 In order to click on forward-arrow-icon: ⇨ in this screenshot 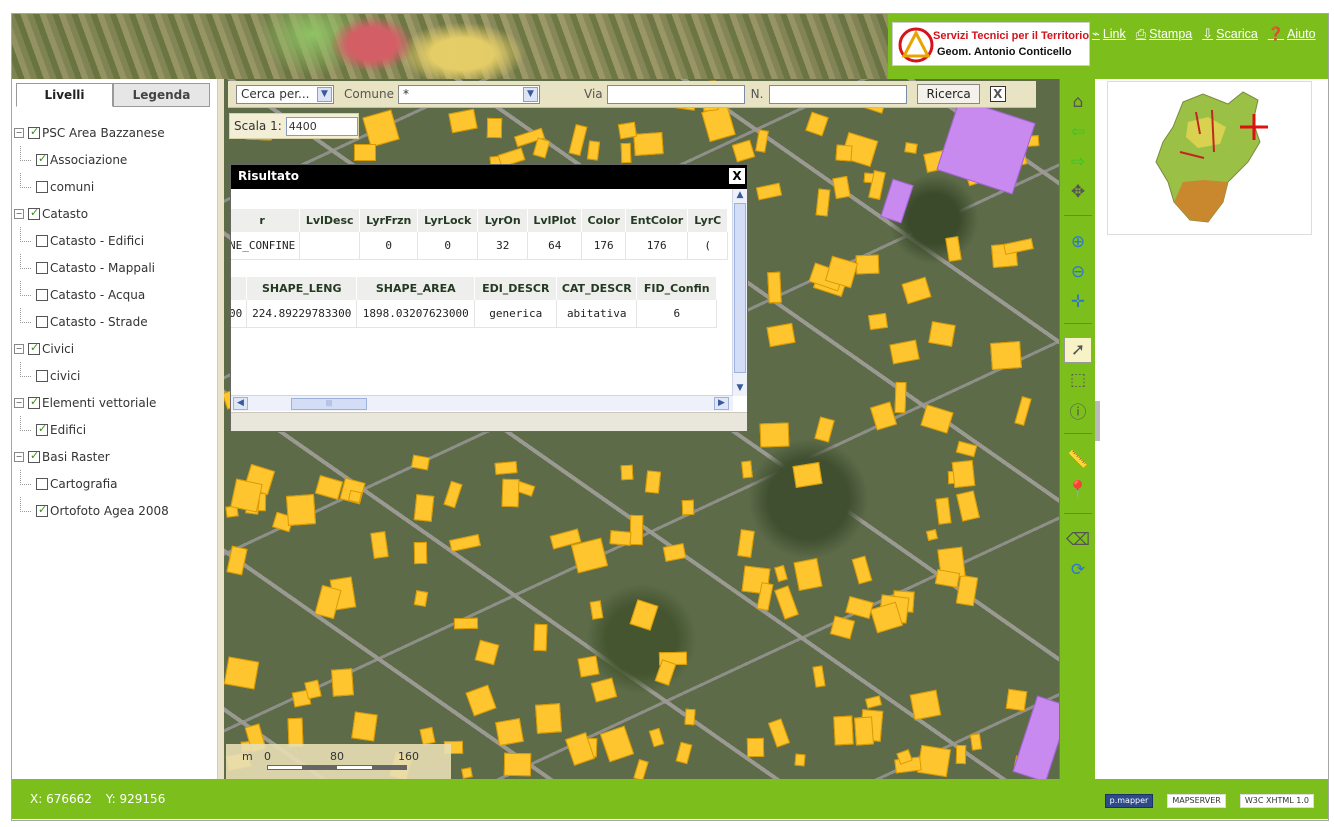, I will do `click(1078, 162)`.